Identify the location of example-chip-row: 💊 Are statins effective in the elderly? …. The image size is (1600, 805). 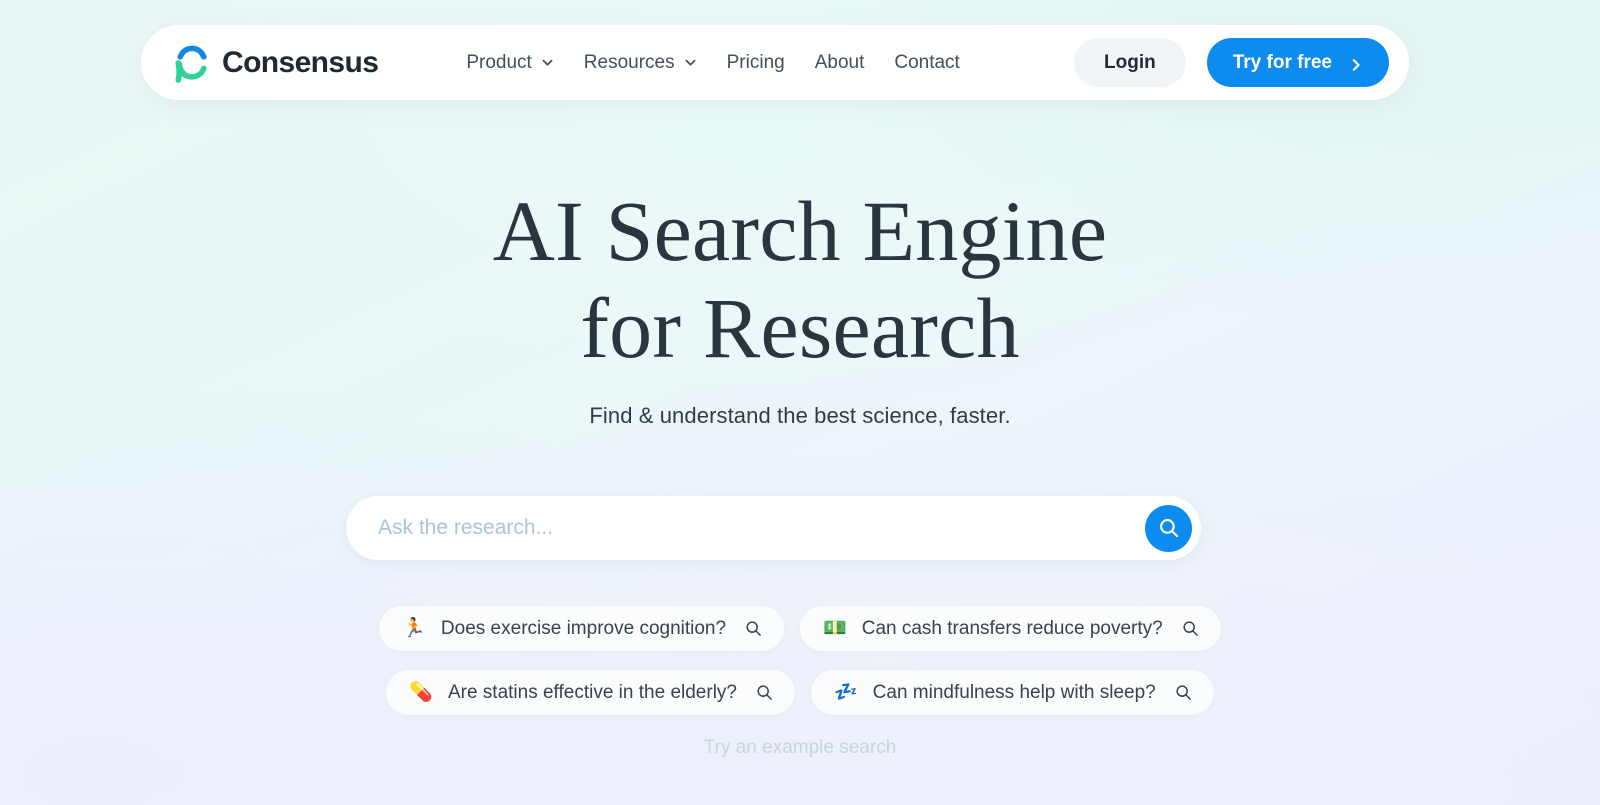
(800, 692).